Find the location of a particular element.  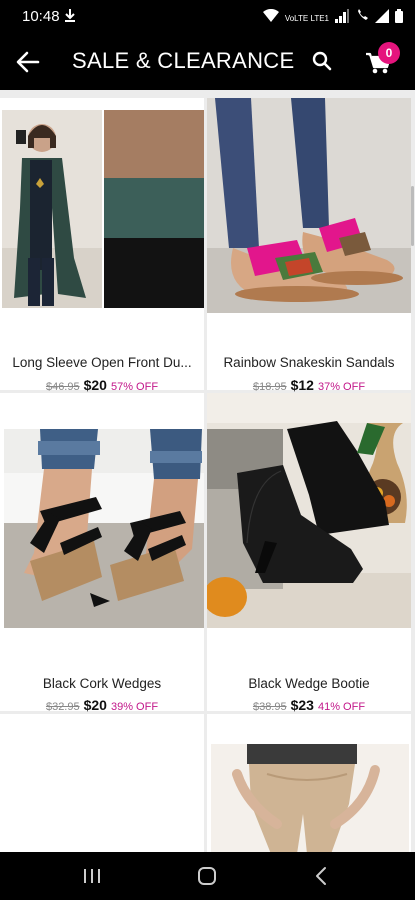

back-icon is located at coordinates (322, 876).